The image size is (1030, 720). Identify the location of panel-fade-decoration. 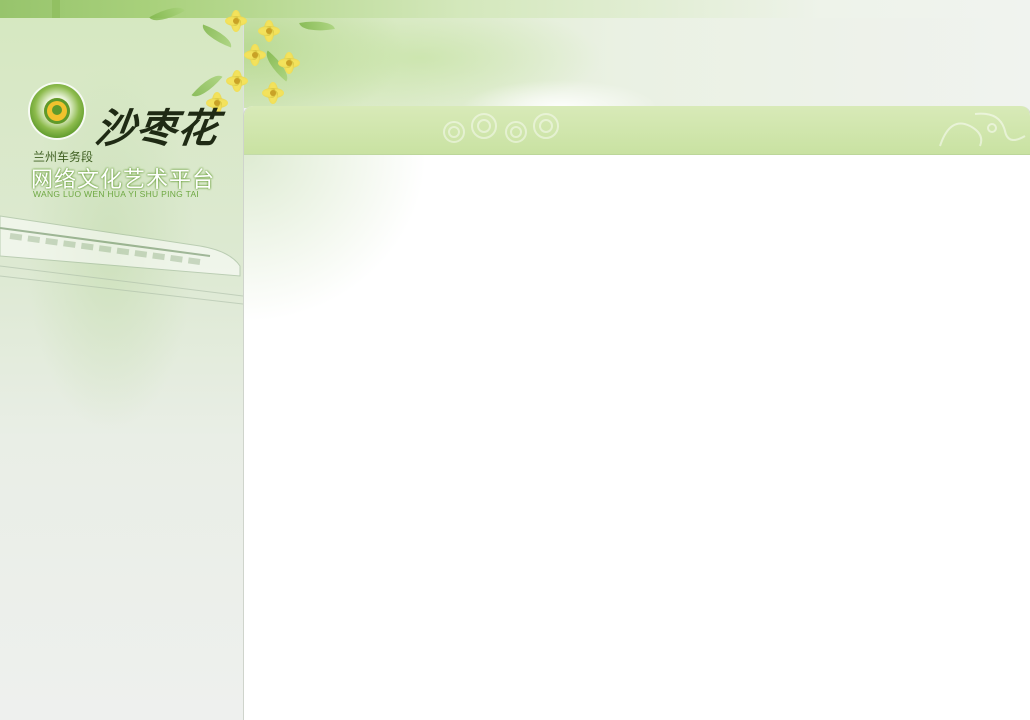
(404, 304).